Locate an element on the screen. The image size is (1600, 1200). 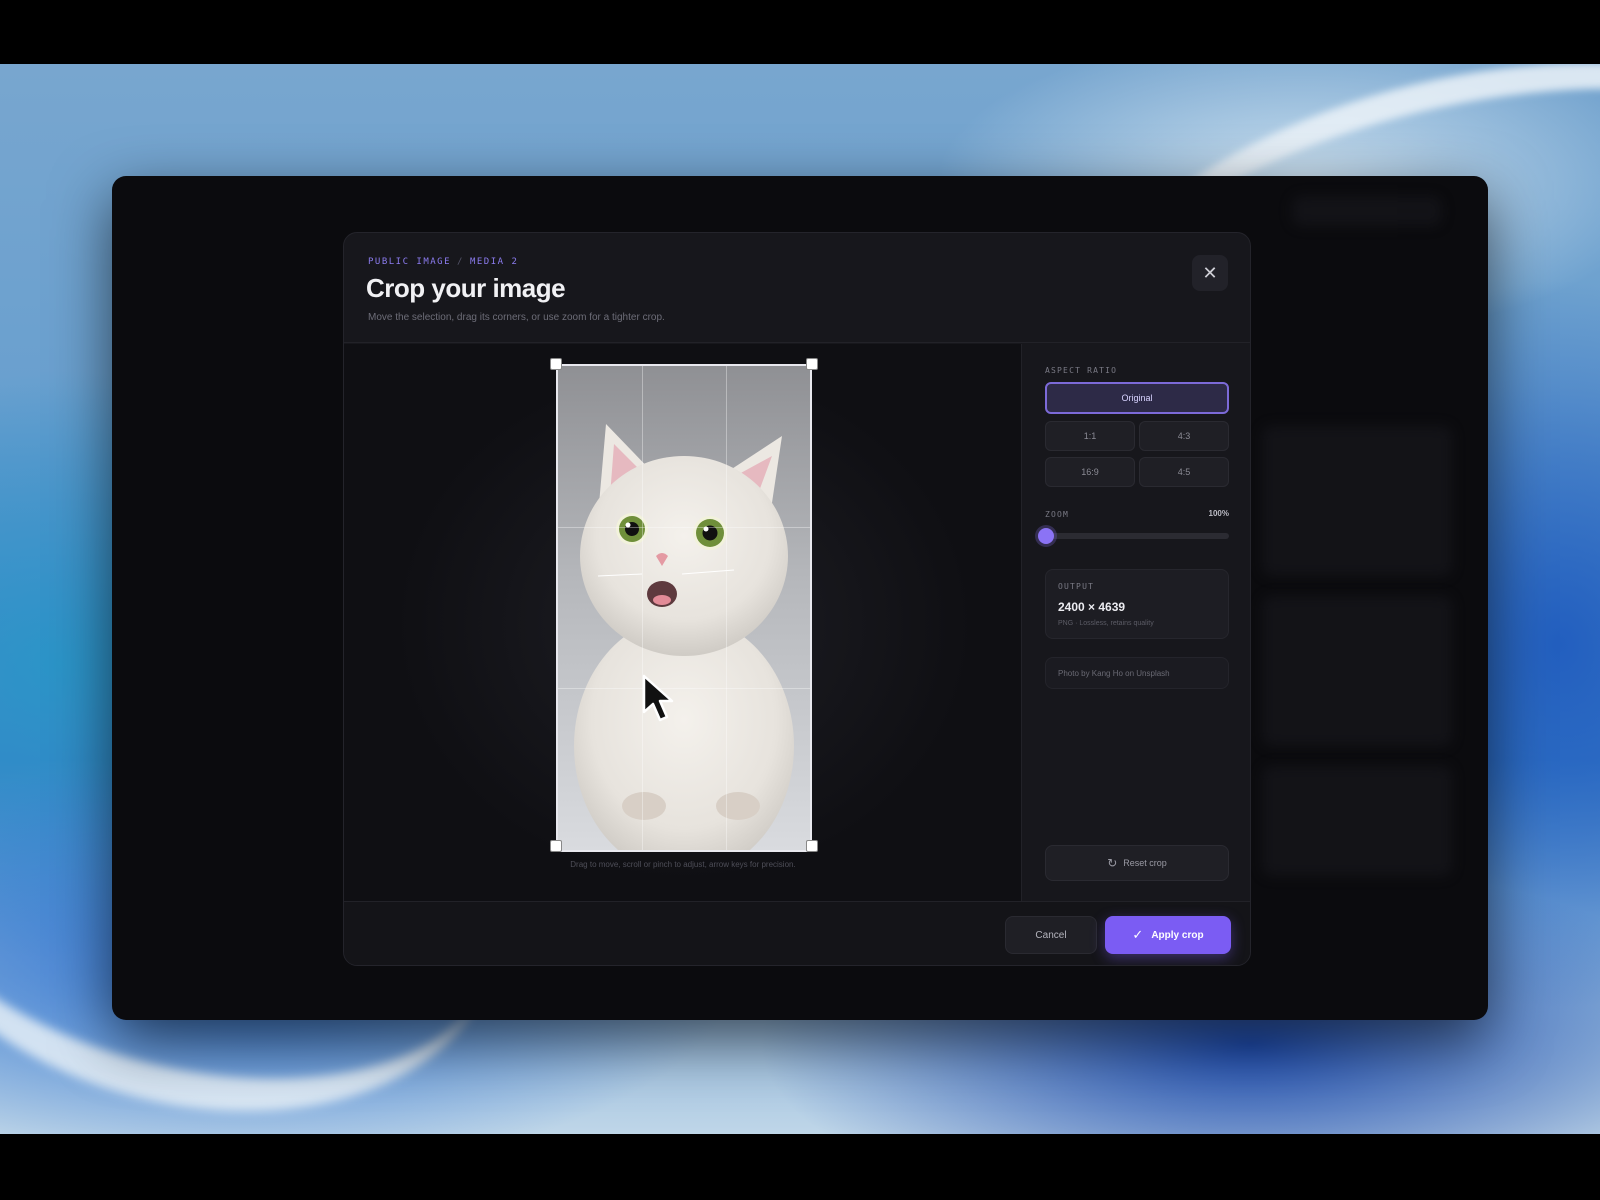
zoom-label: ZOOM is located at coordinates (1057, 514).